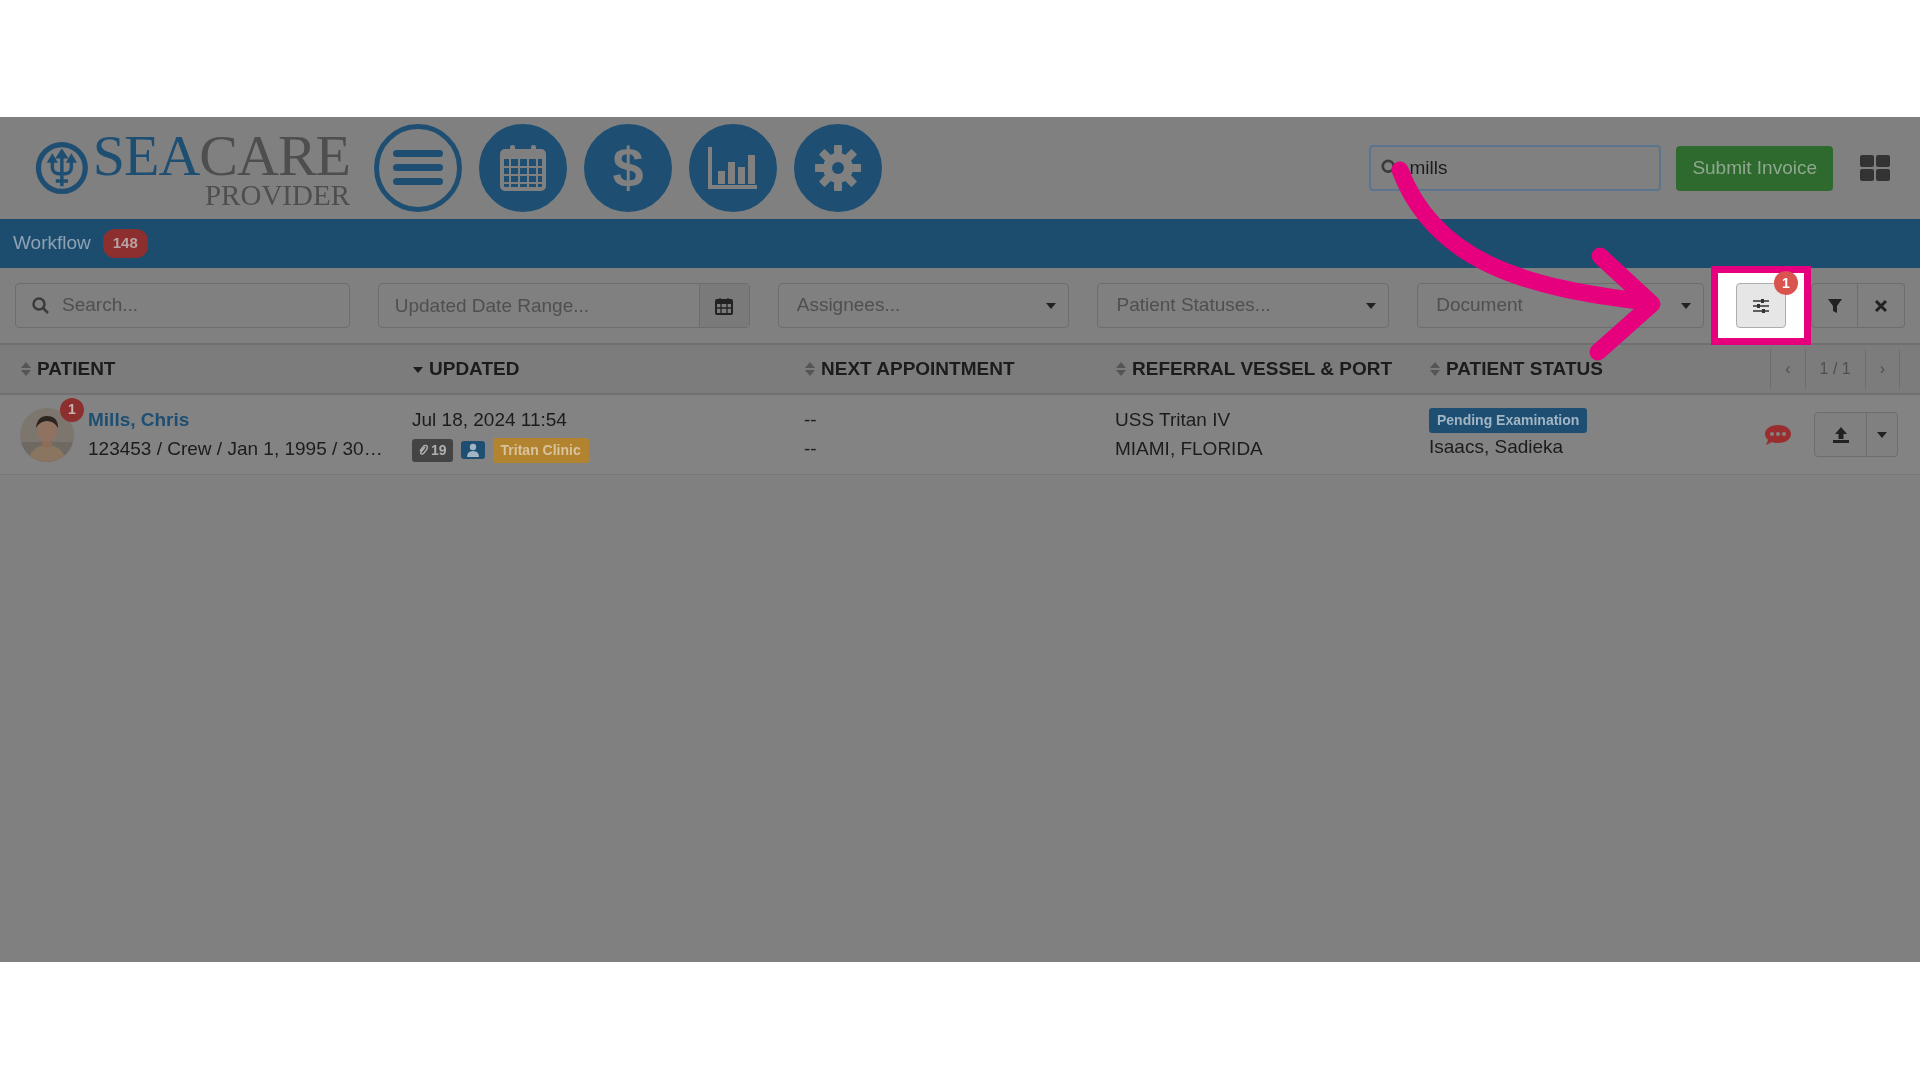 The height and width of the screenshot is (1080, 1920). I want to click on dropdown-button, so click(1882, 434).